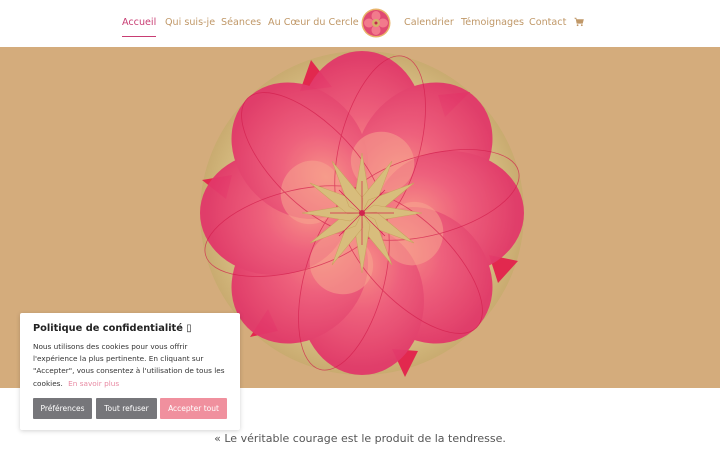 The height and width of the screenshot is (450, 720). What do you see at coordinates (62, 408) in the screenshot?
I see `preferences-button: Préférences` at bounding box center [62, 408].